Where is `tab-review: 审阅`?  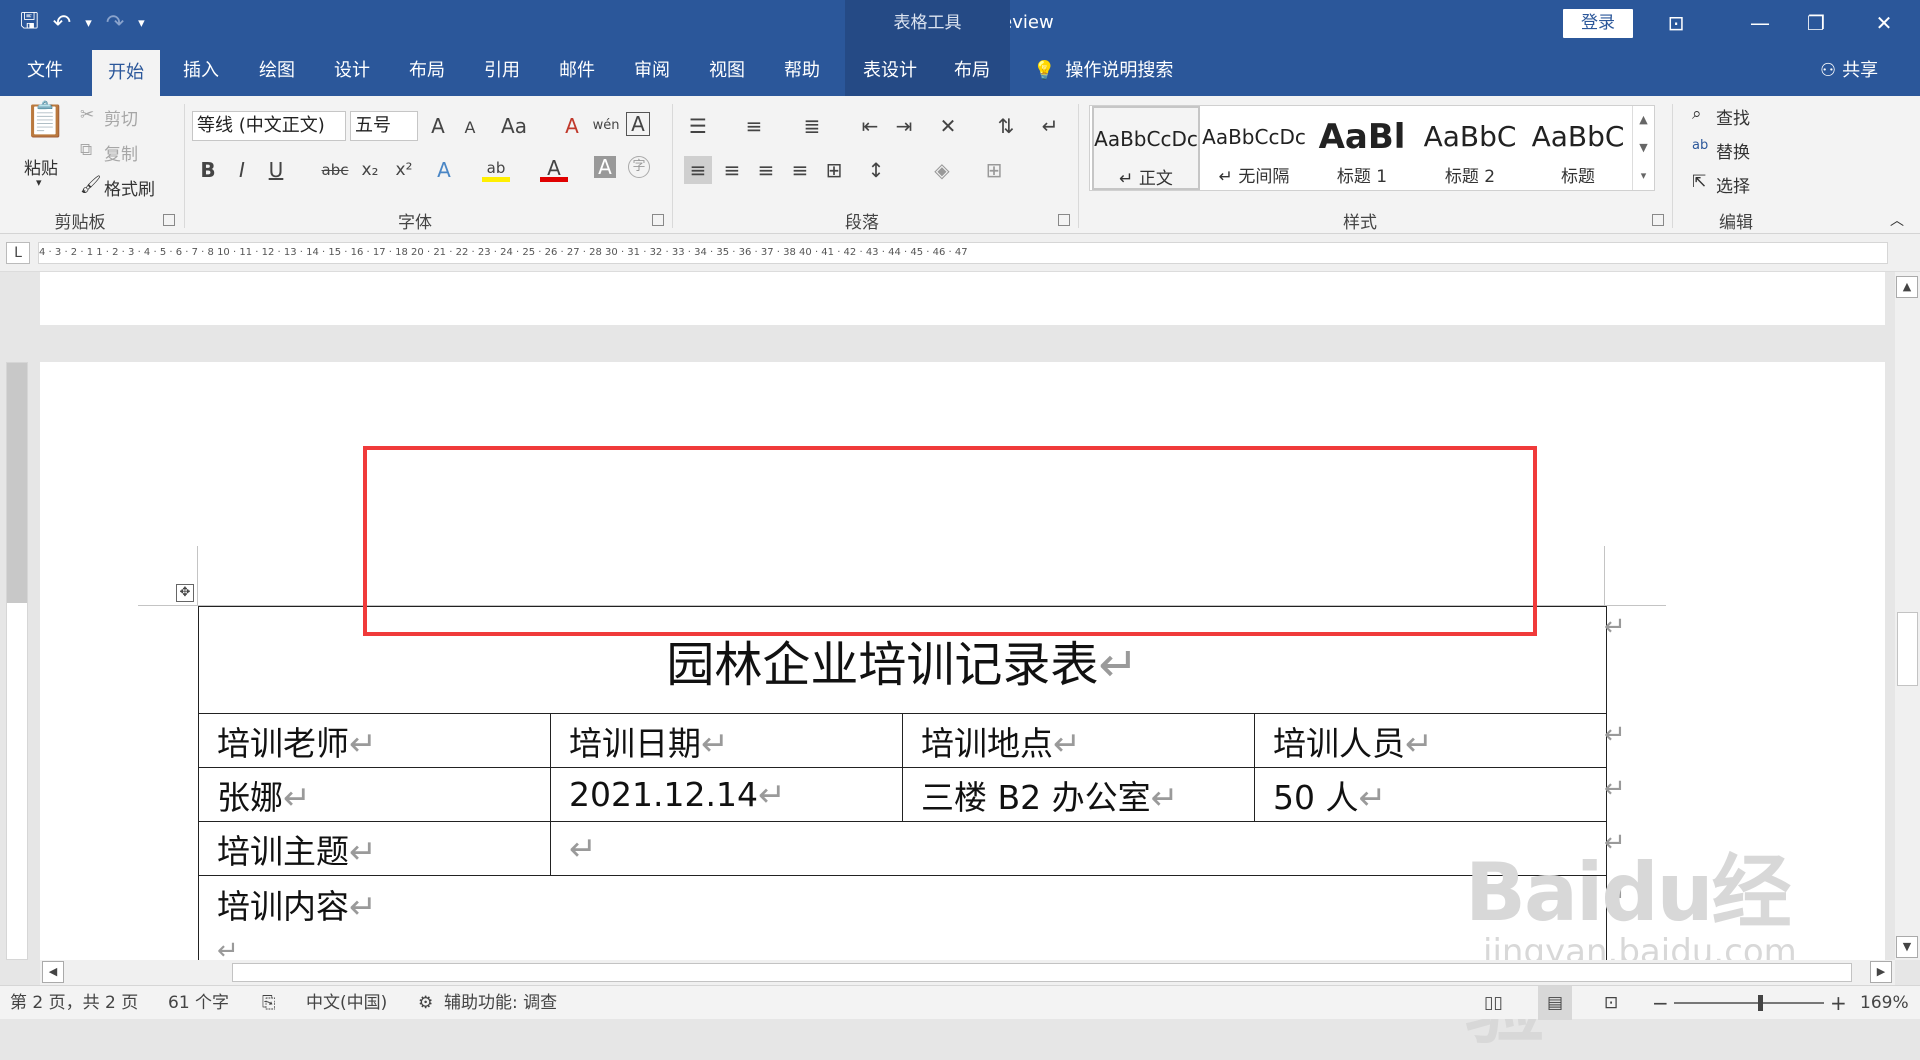
tab-review: 审阅 is located at coordinates (652, 71).